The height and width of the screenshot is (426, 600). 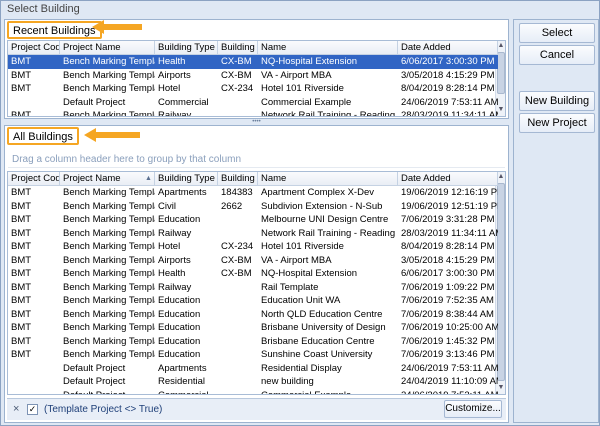 What do you see at coordinates (447, 314) in the screenshot?
I see `table-cell: 7/06/2019 8:38:44 AM` at bounding box center [447, 314].